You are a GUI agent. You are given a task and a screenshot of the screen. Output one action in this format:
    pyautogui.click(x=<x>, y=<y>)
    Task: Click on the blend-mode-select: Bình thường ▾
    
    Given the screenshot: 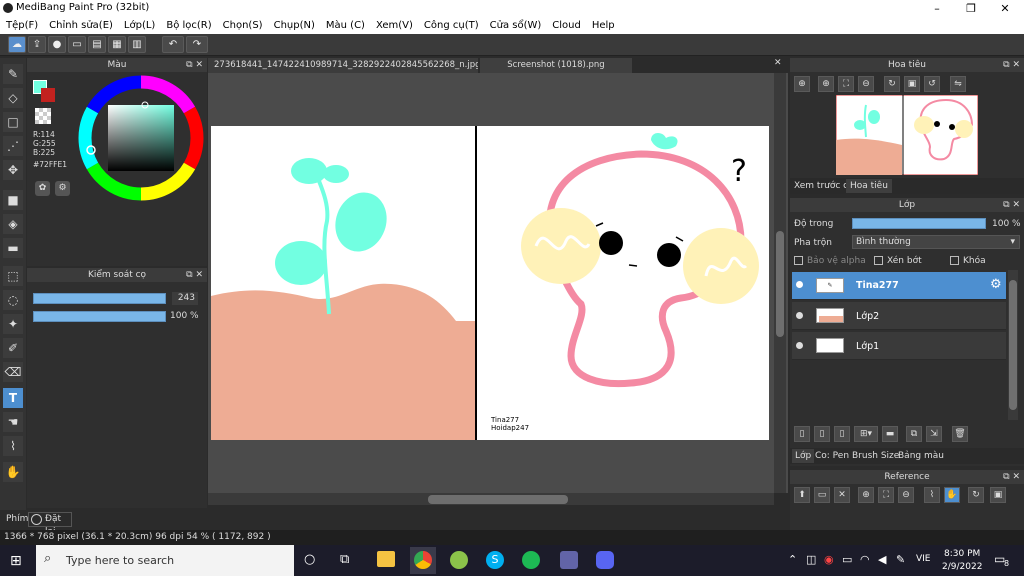 What is the action you would take?
    pyautogui.click(x=936, y=242)
    